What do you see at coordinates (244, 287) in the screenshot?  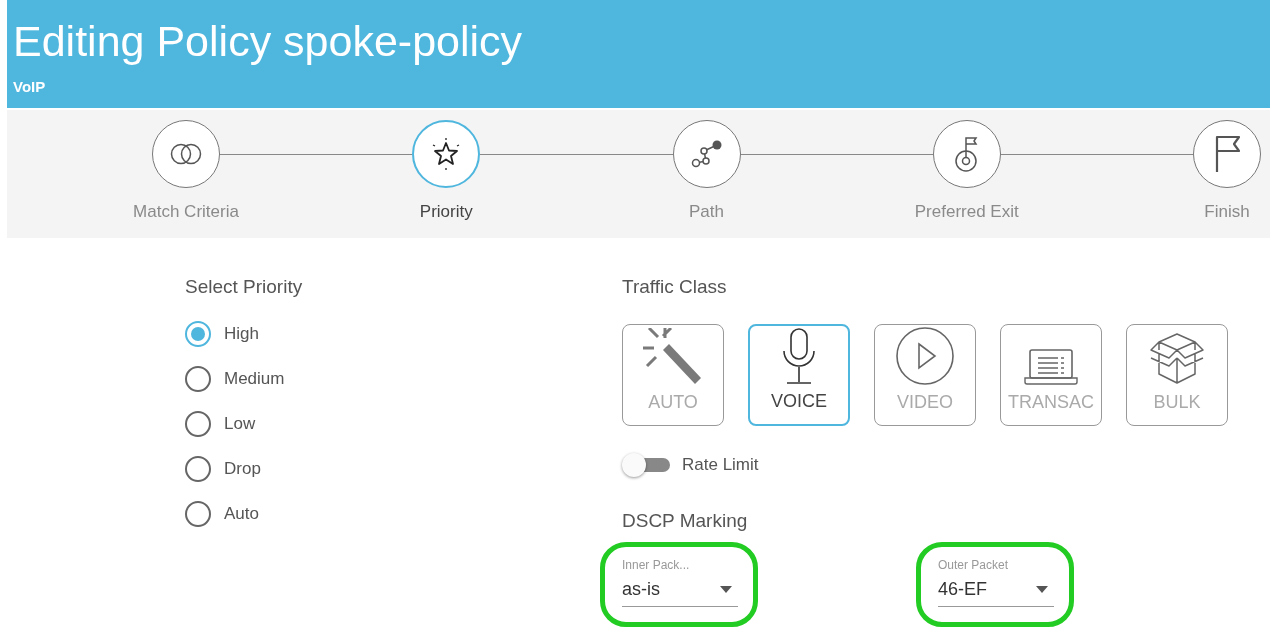 I see `section-heading: Select Priority` at bounding box center [244, 287].